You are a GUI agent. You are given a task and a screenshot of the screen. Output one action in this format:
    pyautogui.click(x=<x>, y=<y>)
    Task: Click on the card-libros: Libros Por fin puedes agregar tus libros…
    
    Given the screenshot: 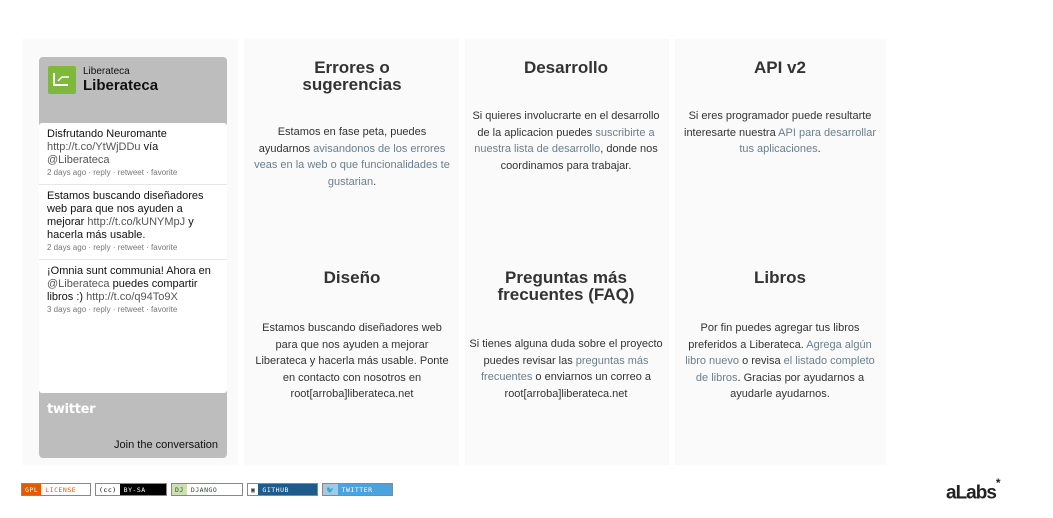 What is the action you would take?
    pyautogui.click(x=780, y=336)
    